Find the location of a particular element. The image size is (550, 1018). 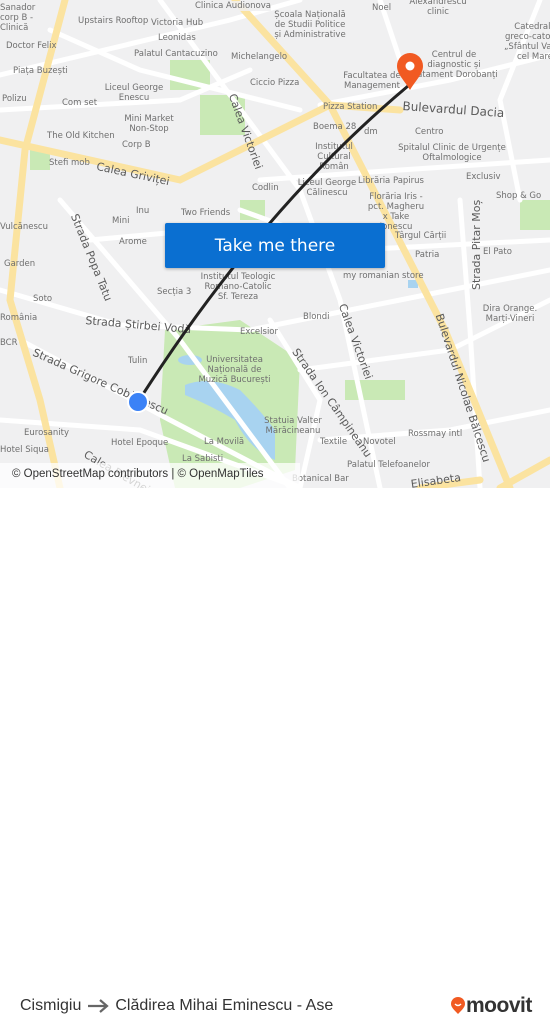

moovit-logo-icon is located at coordinates (458, 1005).